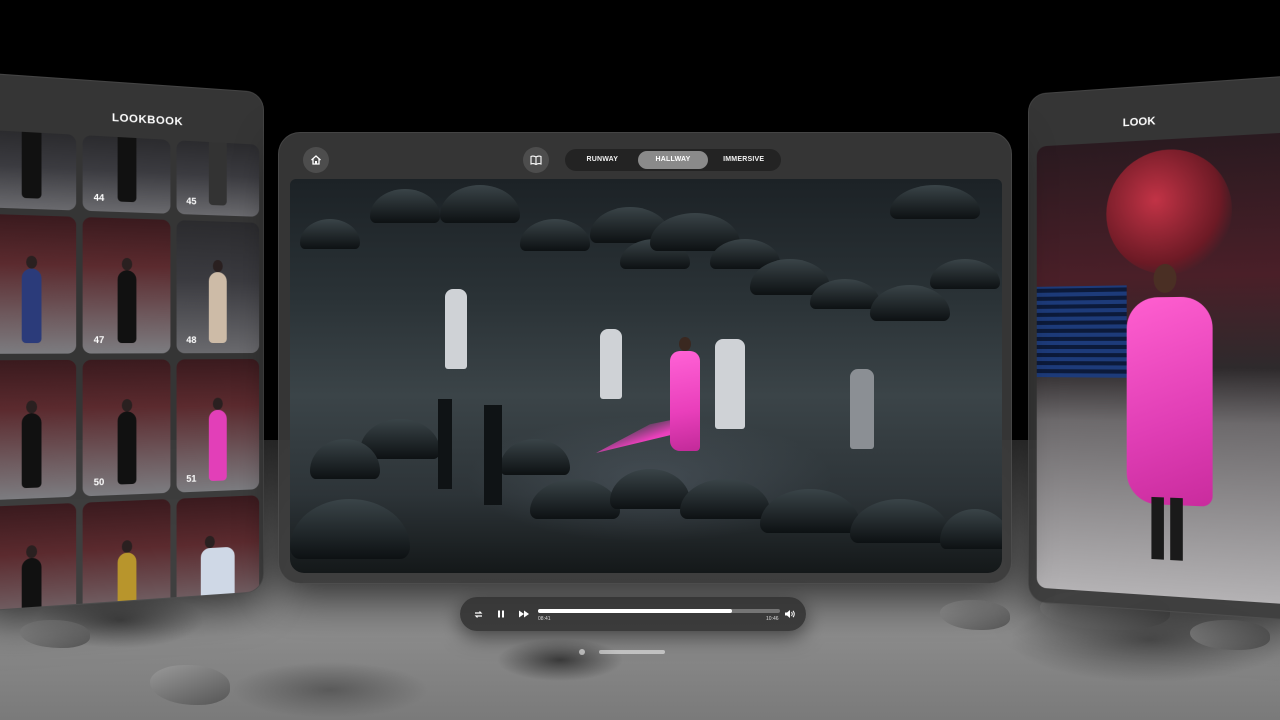 This screenshot has height=720, width=1280. Describe the element at coordinates (1081, 331) in the screenshot. I see `city-skyline` at that location.